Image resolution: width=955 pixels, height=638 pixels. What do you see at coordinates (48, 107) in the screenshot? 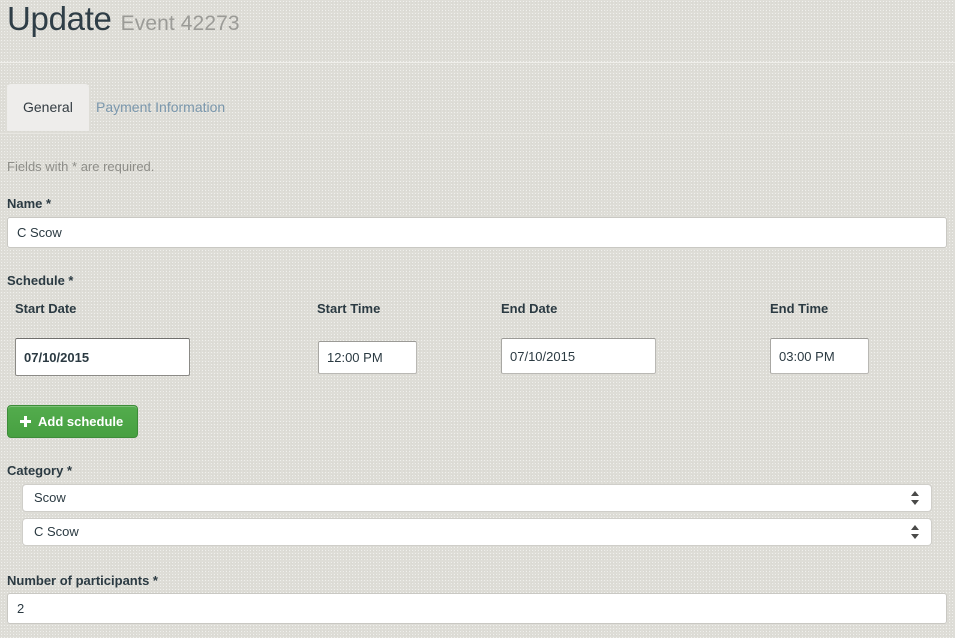
I see `tab-general: General` at bounding box center [48, 107].